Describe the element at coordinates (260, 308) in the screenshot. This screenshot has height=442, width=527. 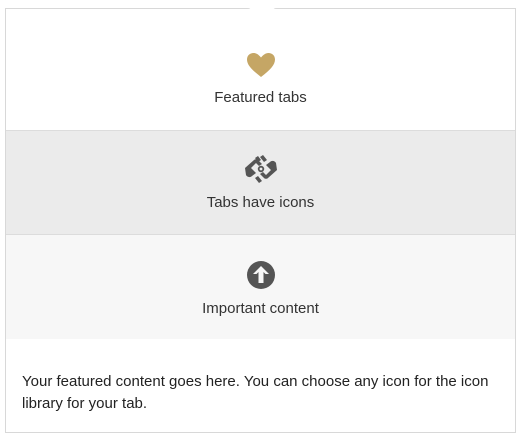
I see `tab-label: Important content` at that location.